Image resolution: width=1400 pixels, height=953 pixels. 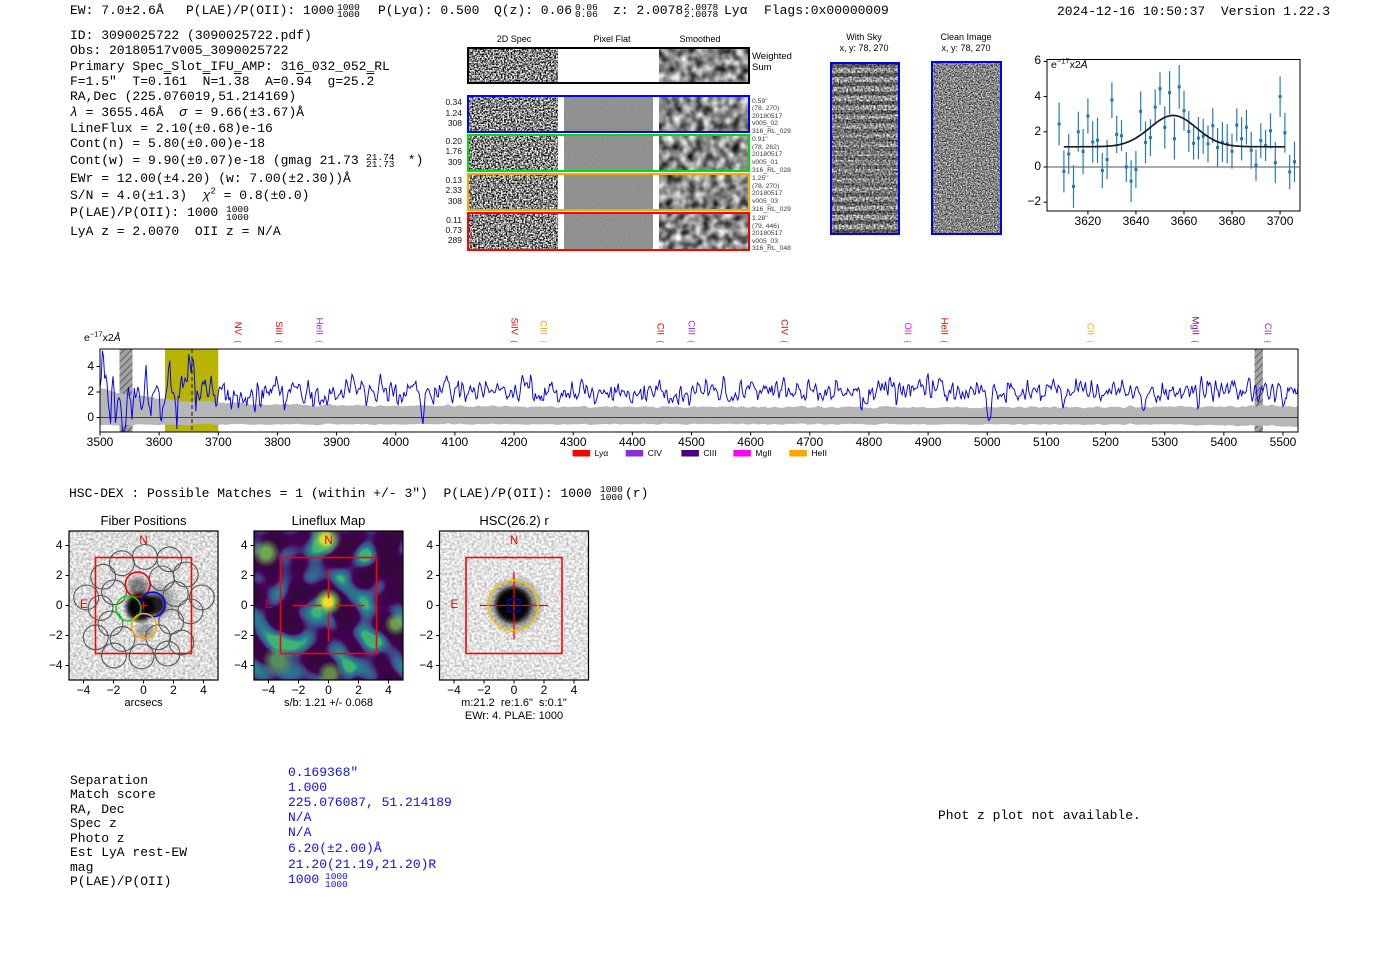 What do you see at coordinates (907, 328) in the screenshot?
I see `svg-text: OII` at bounding box center [907, 328].